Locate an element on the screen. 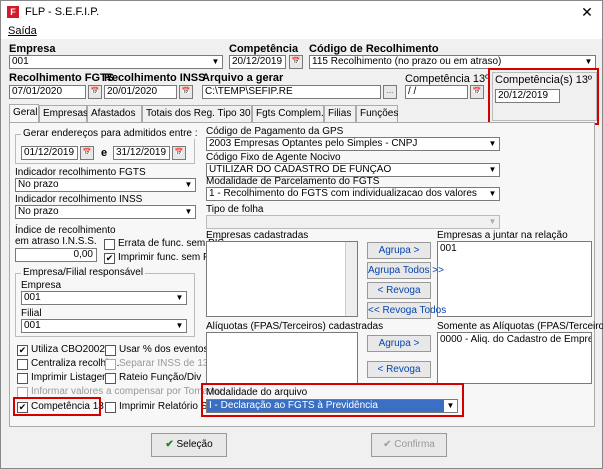  agente-nocivo-select: UTILIZAR DO CADASTRO DE FUNÇÃO ▼ is located at coordinates (353, 170).